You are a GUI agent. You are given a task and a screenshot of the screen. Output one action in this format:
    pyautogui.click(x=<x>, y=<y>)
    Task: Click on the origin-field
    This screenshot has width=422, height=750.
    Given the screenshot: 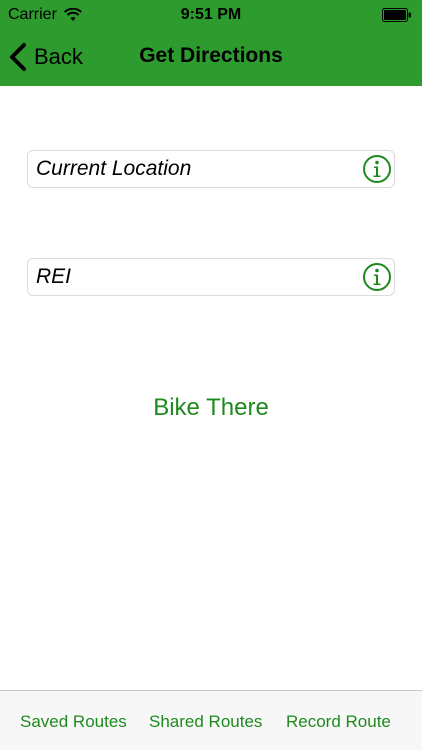 What is the action you would take?
    pyautogui.click(x=211, y=169)
    